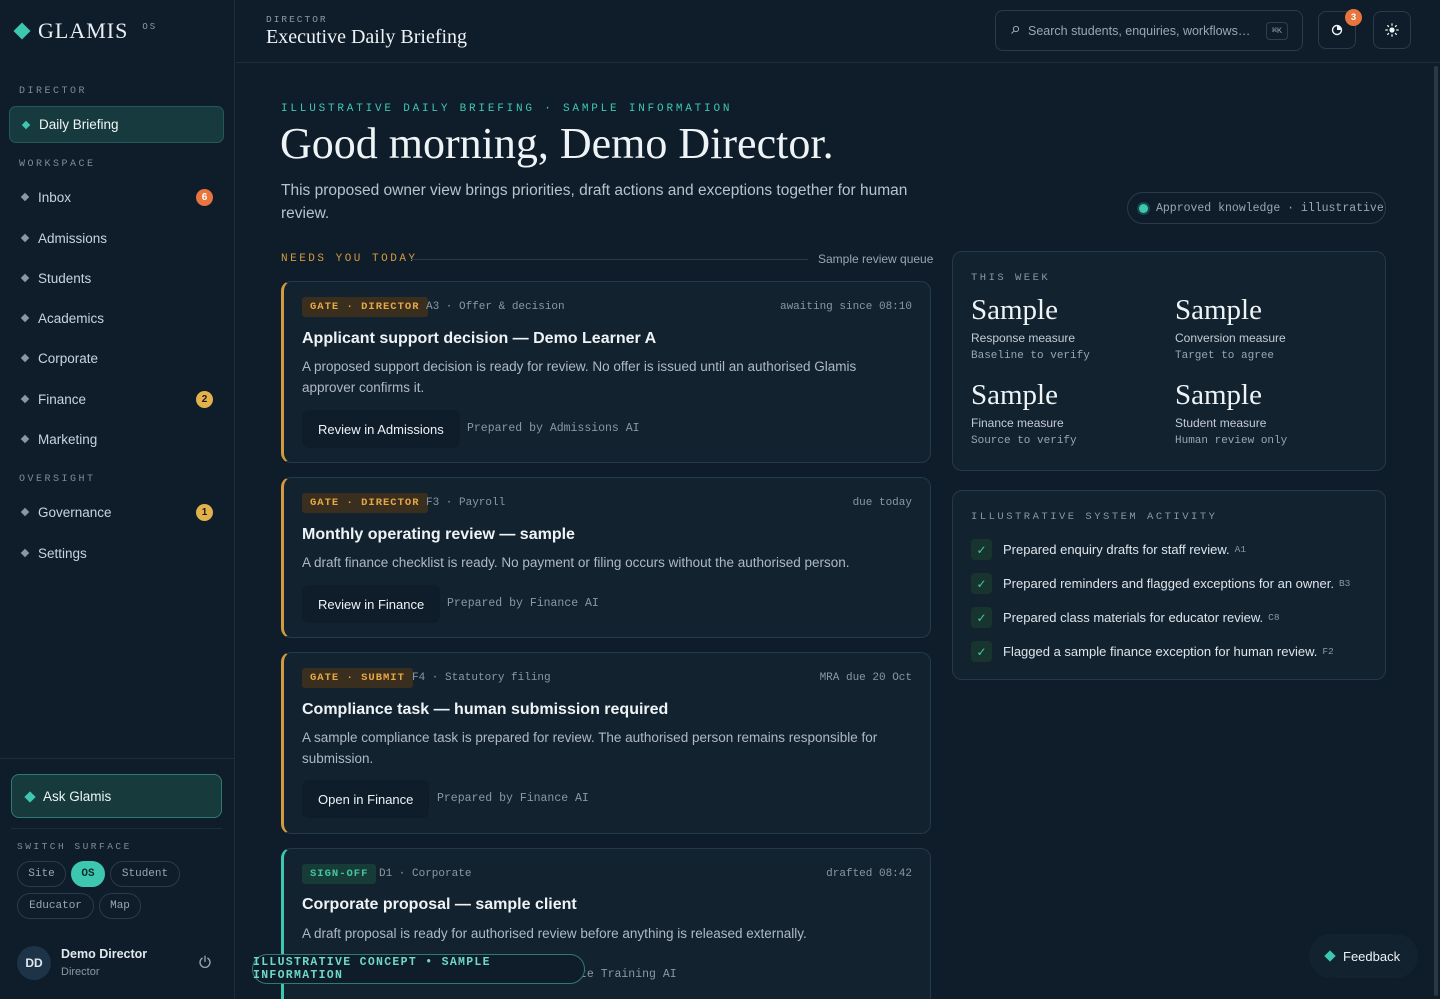 The width and height of the screenshot is (1440, 999). Describe the element at coordinates (41, 874) in the screenshot. I see `surface-chip-site: Site` at that location.